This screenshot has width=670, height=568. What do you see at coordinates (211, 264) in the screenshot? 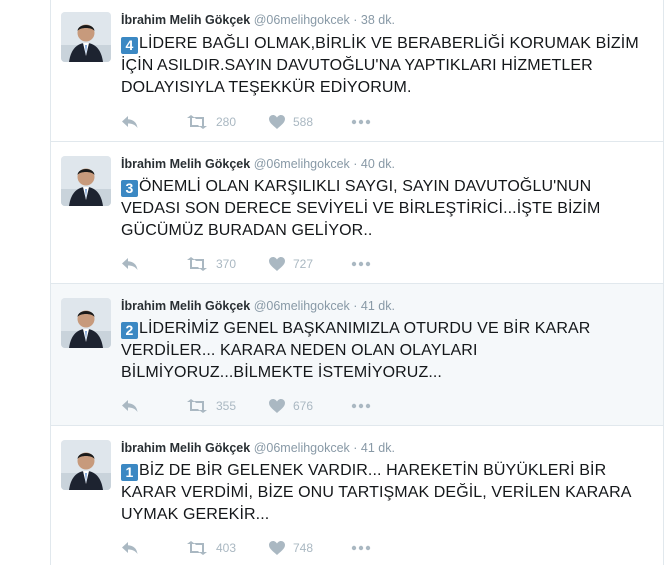
I see `retweet-button: 370` at bounding box center [211, 264].